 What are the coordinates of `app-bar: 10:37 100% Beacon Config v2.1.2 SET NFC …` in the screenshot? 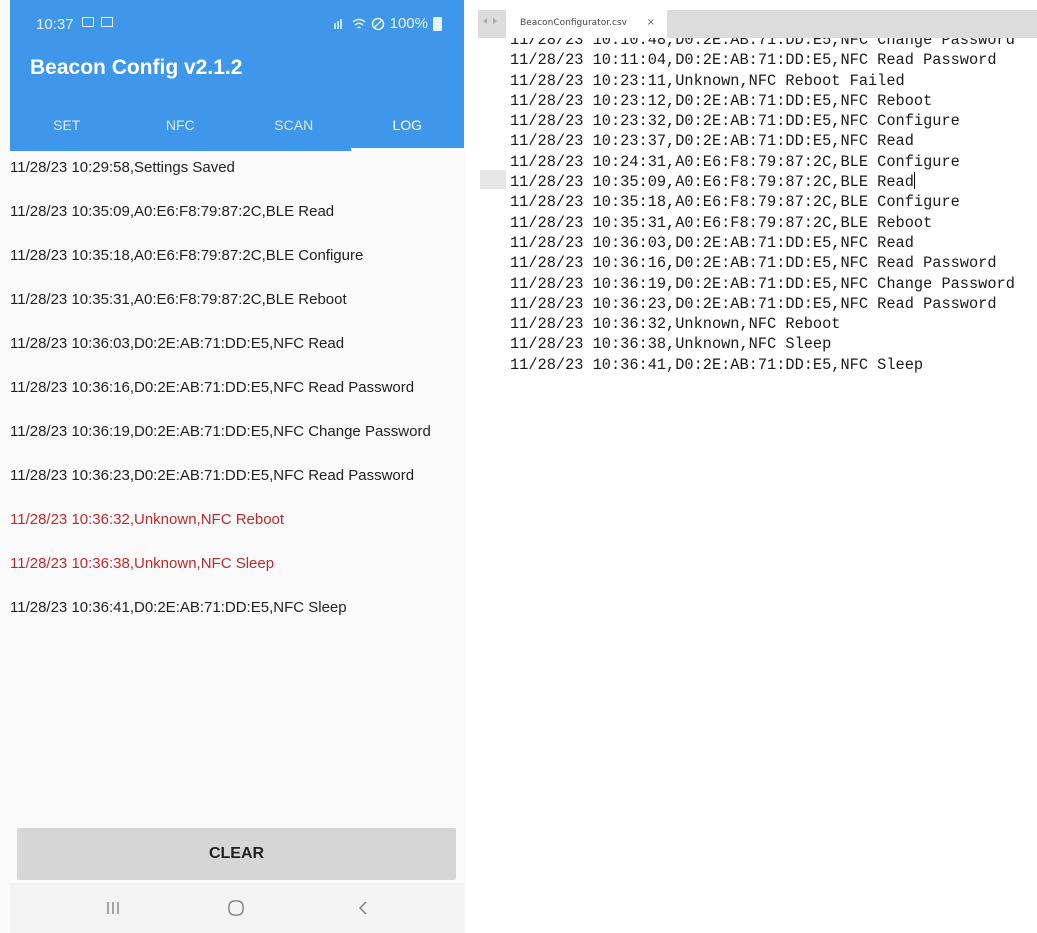 It's located at (237, 75).